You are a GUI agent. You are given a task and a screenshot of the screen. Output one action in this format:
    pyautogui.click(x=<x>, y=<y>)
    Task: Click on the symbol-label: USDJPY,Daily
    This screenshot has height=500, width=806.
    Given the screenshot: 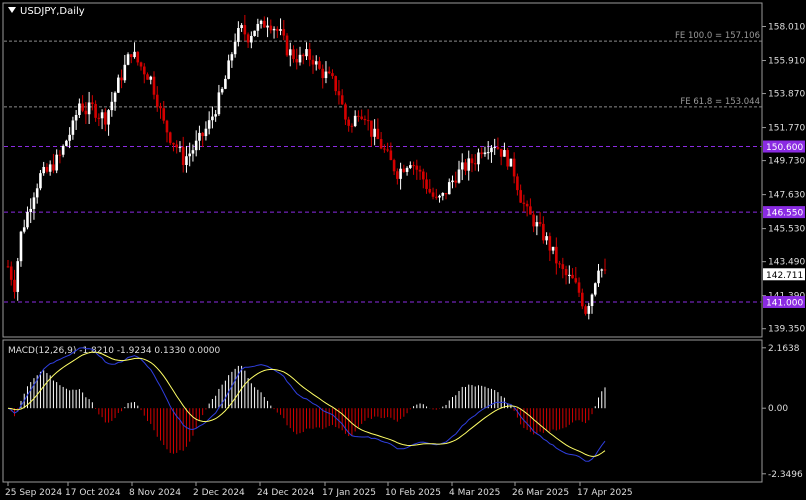 What is the action you would take?
    pyautogui.click(x=52, y=11)
    